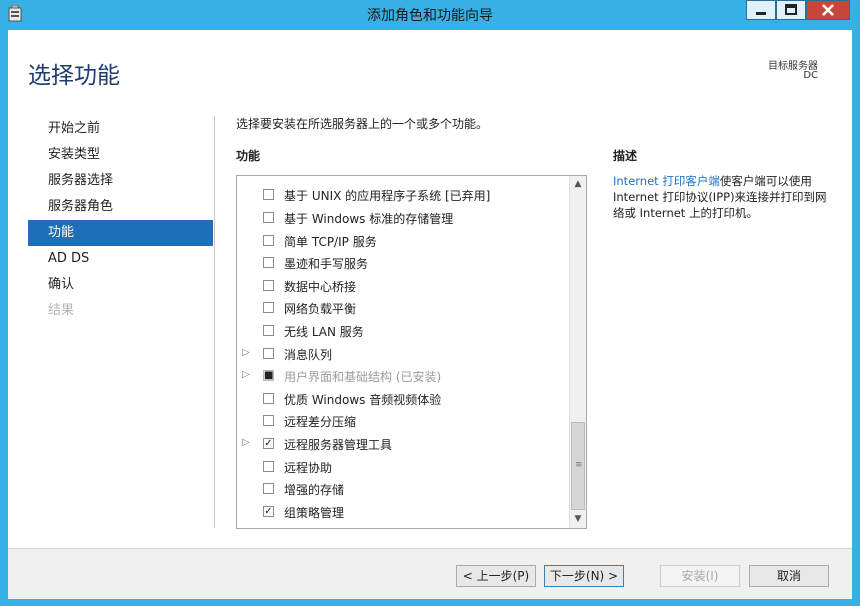  Describe the element at coordinates (314, 490) in the screenshot. I see `feature-label: 增强的存储` at that location.